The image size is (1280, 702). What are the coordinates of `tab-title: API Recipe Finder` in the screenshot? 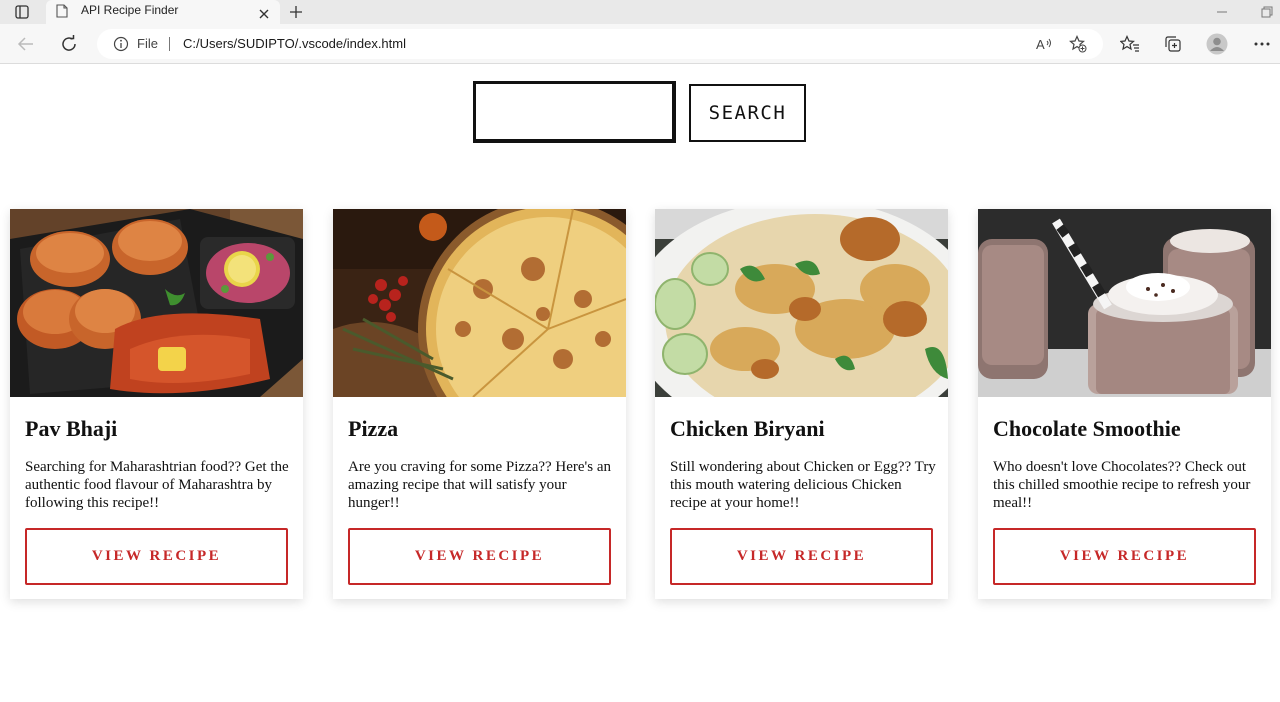 It's located at (130, 10).